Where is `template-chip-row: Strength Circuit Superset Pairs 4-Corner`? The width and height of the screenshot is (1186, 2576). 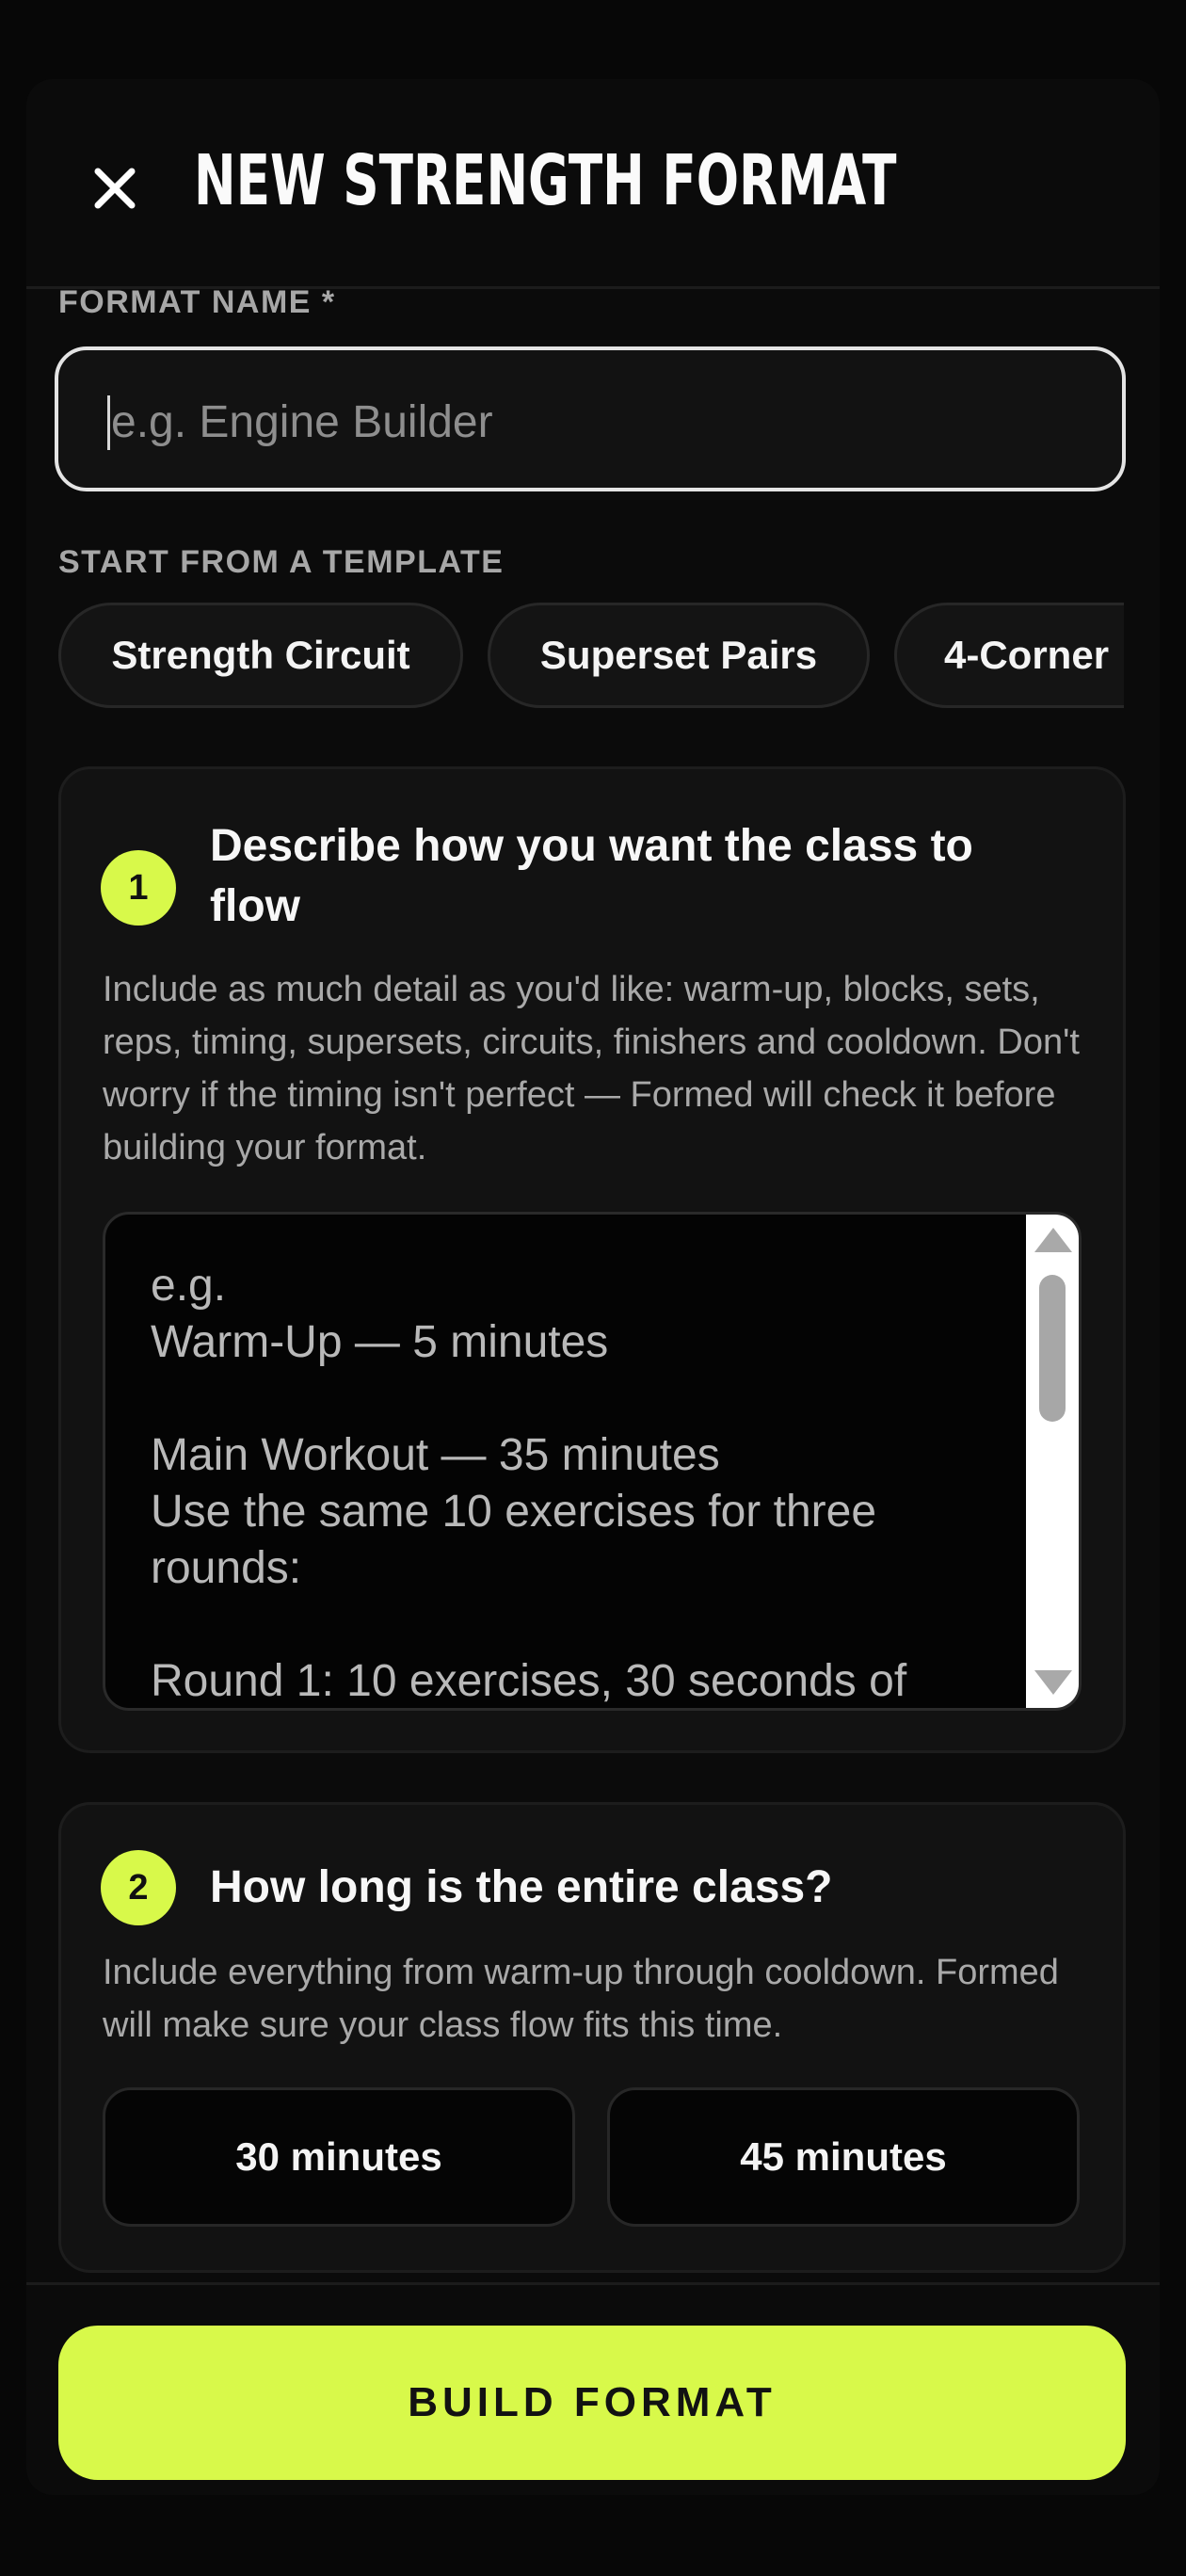
template-chip-row: Strength Circuit Superset Pairs 4-Corner is located at coordinates (591, 657).